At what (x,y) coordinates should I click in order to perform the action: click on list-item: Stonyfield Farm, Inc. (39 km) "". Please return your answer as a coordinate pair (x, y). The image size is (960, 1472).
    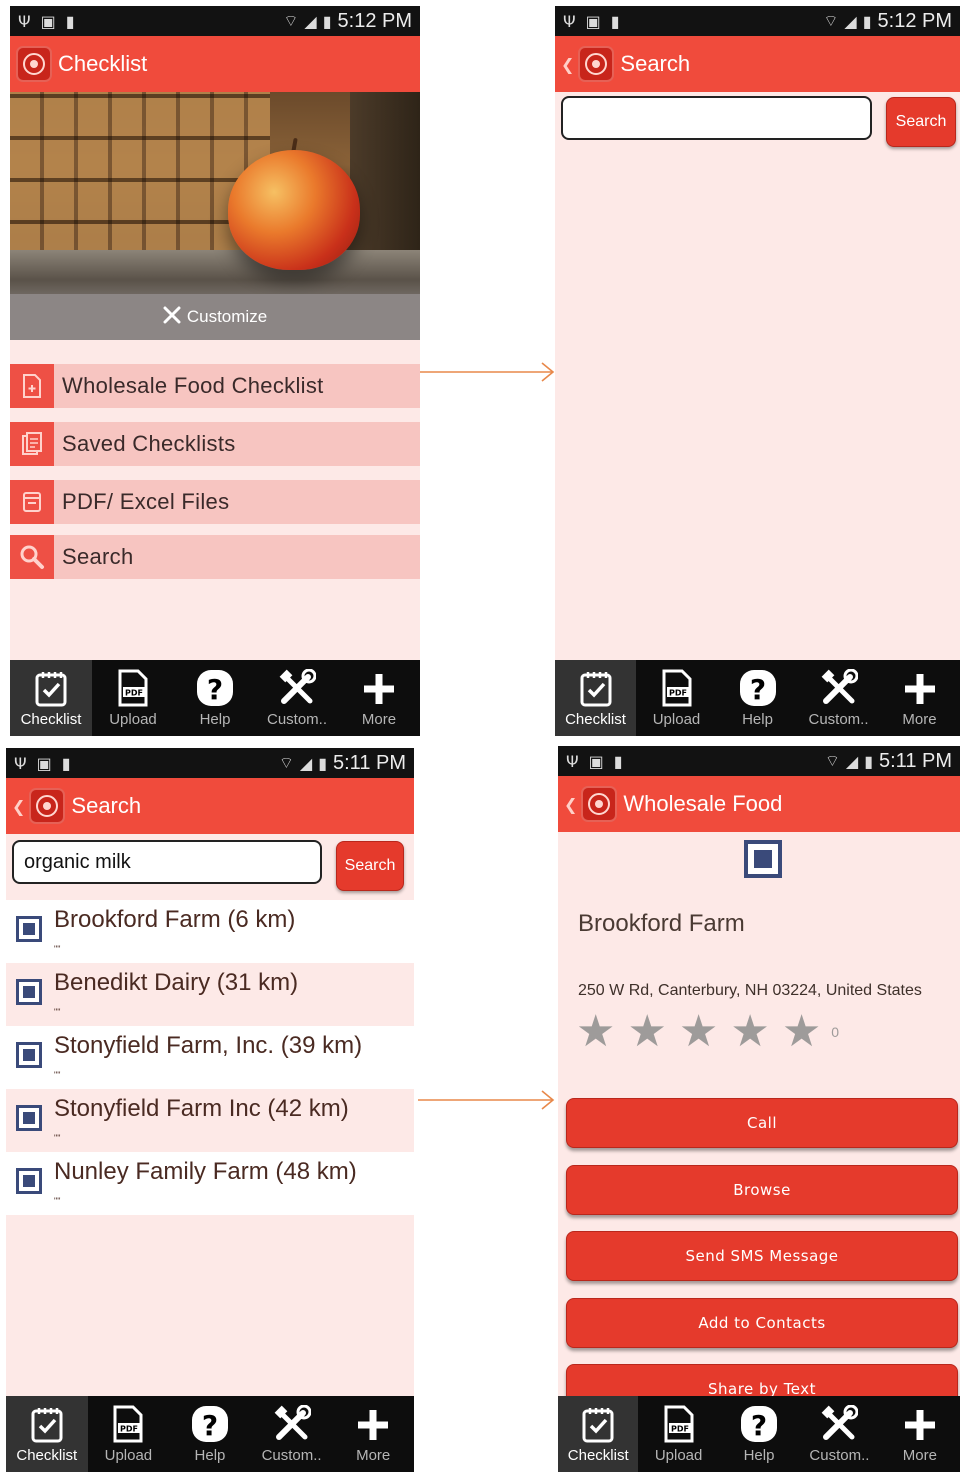
    Looking at the image, I should click on (210, 1057).